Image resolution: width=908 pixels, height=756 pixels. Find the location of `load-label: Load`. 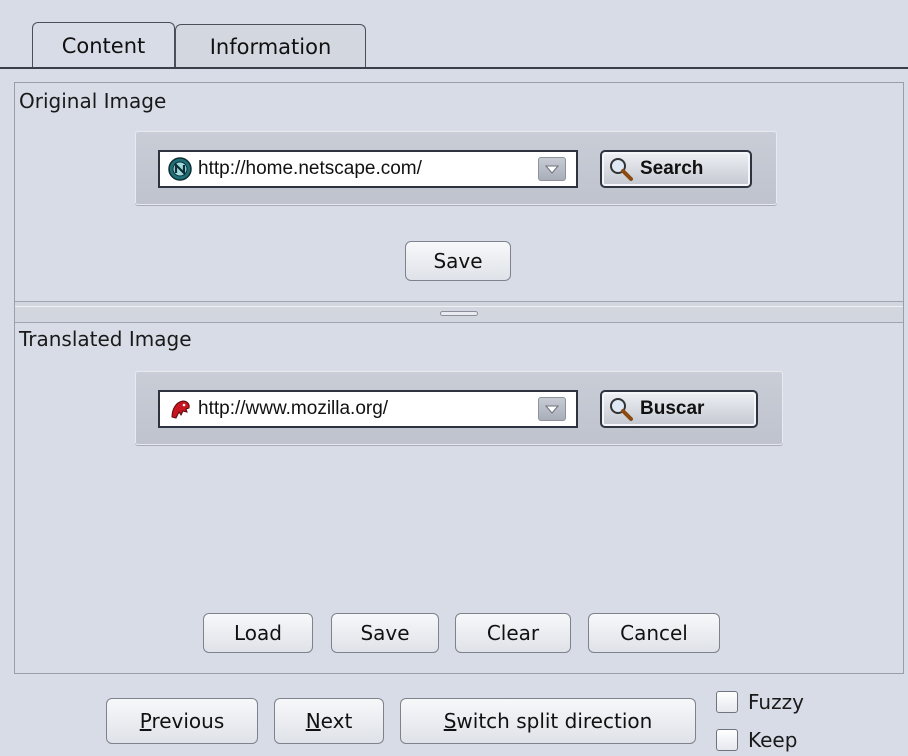

load-label: Load is located at coordinates (258, 633).